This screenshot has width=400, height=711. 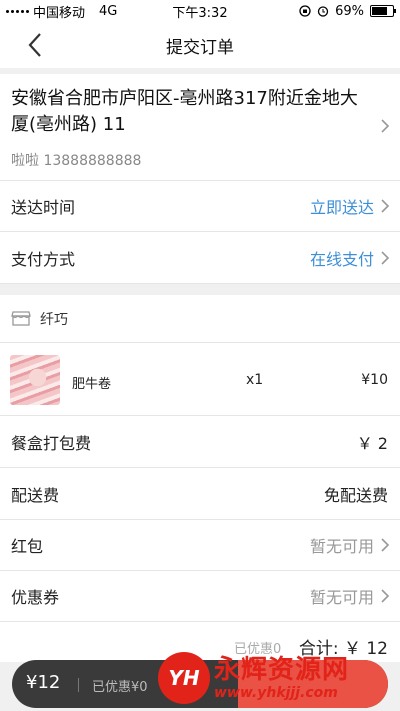 I want to click on shop-name: 纤巧, so click(x=54, y=320).